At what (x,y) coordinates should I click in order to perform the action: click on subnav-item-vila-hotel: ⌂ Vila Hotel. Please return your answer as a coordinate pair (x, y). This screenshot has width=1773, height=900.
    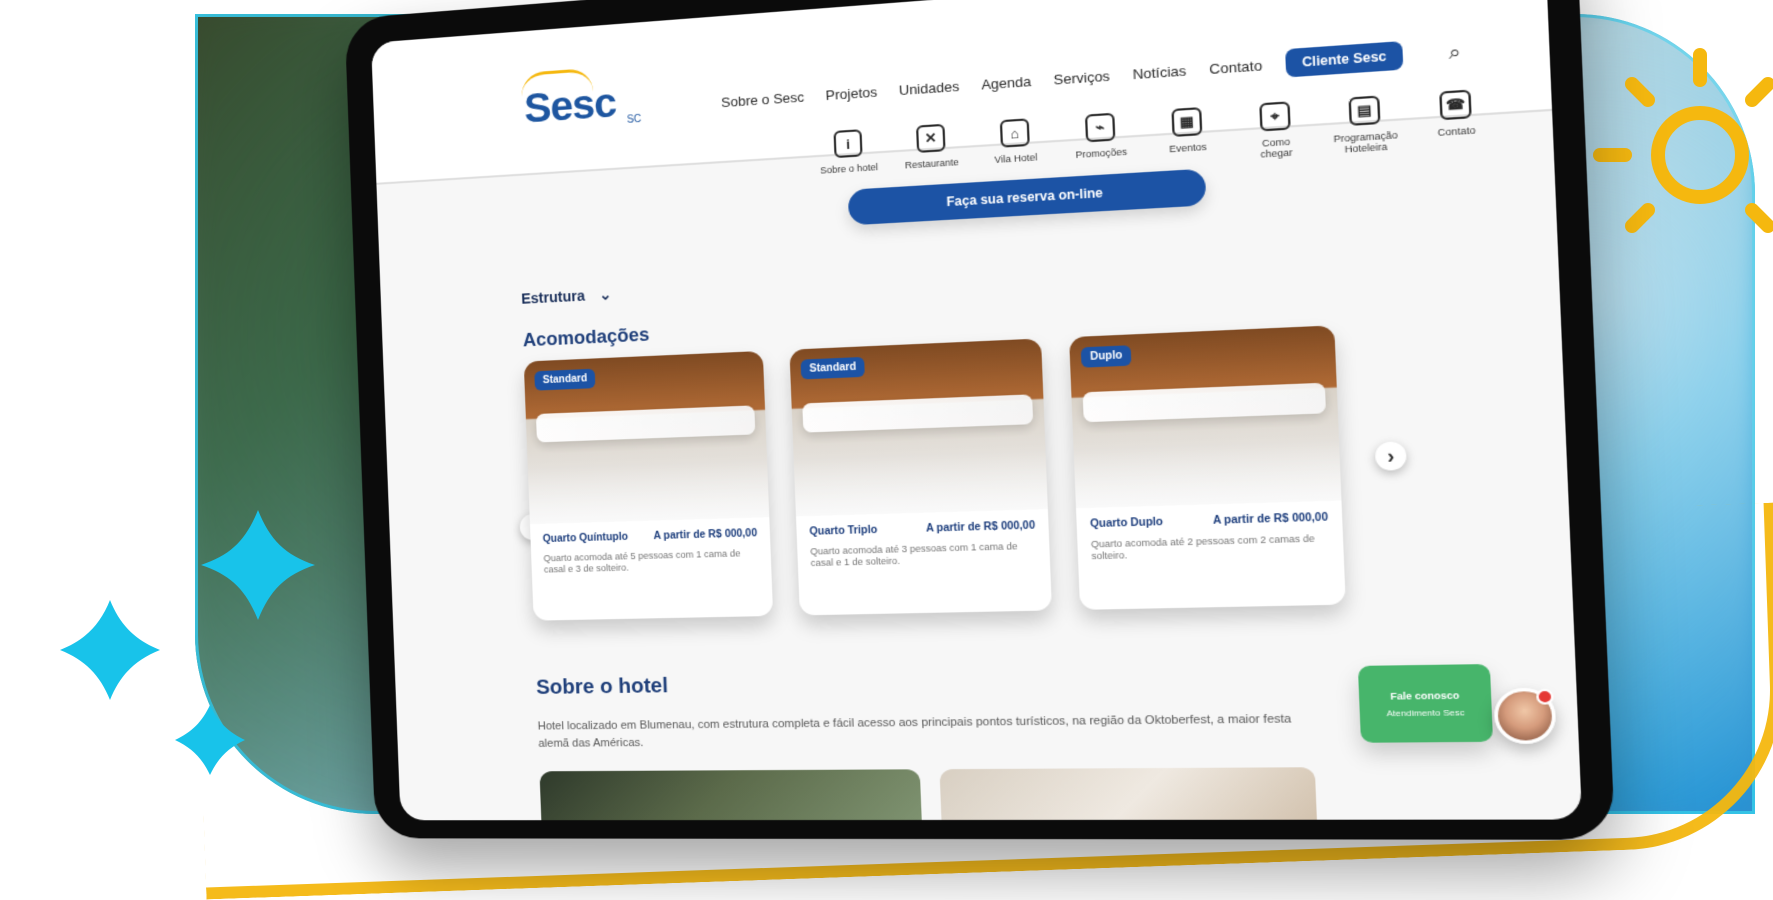
    Looking at the image, I should click on (1015, 141).